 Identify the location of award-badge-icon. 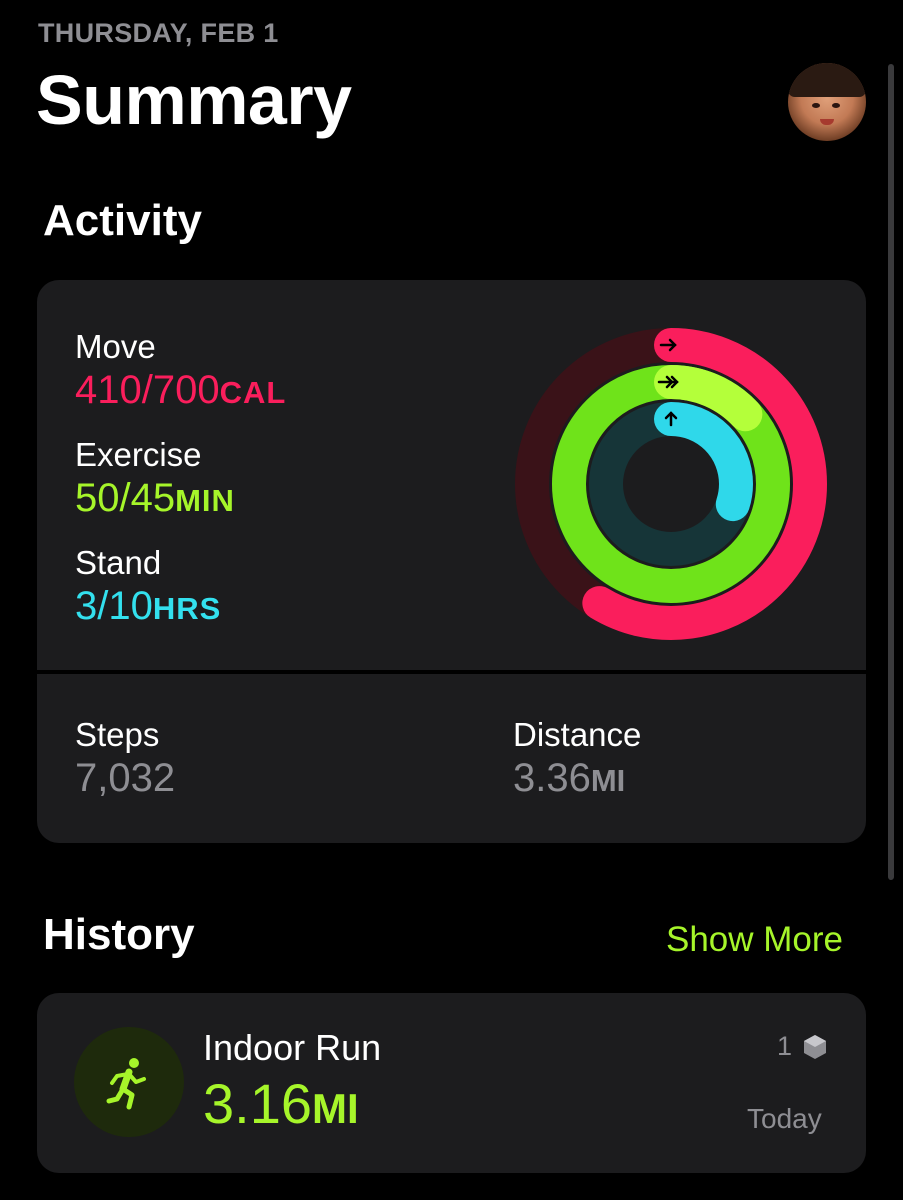
(815, 1047).